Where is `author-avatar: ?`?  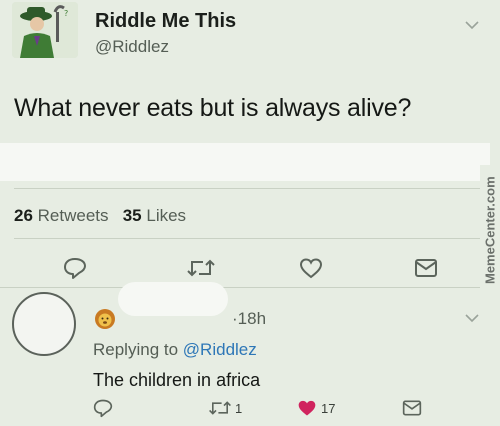 author-avatar: ? is located at coordinates (45, 30).